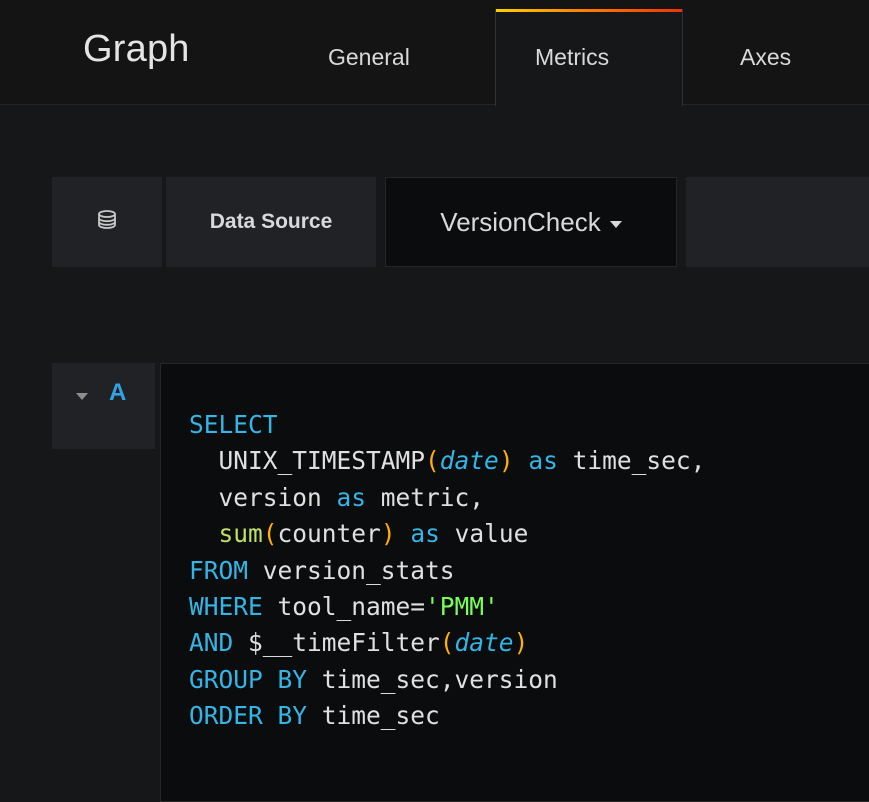  Describe the element at coordinates (631, 461) in the screenshot. I see `code-token: time_sec,` at that location.